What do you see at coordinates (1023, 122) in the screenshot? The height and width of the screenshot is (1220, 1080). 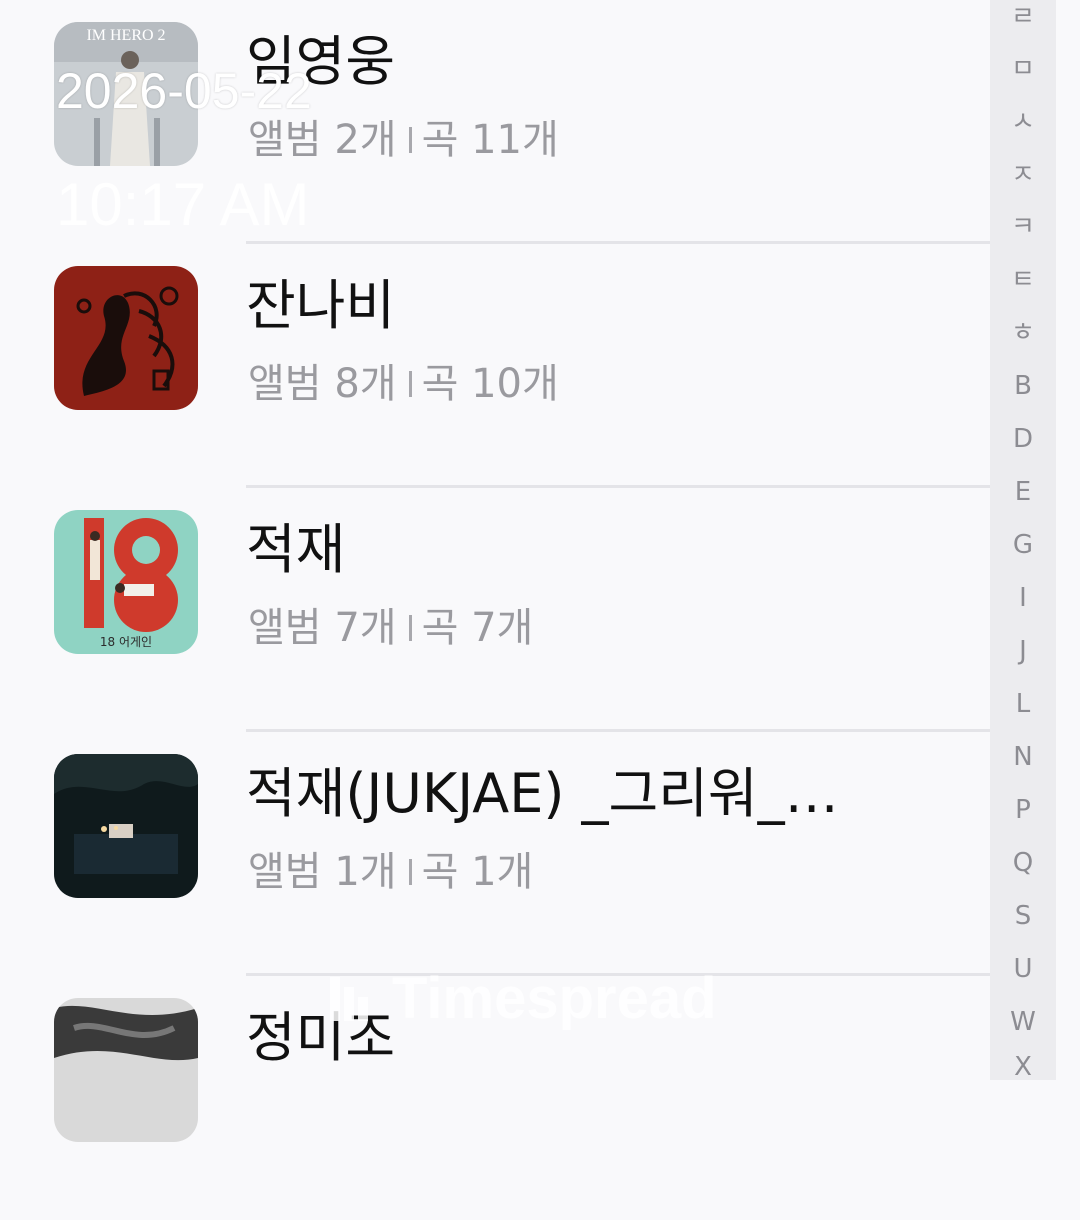 I see `index-letter: ㅅ` at bounding box center [1023, 122].